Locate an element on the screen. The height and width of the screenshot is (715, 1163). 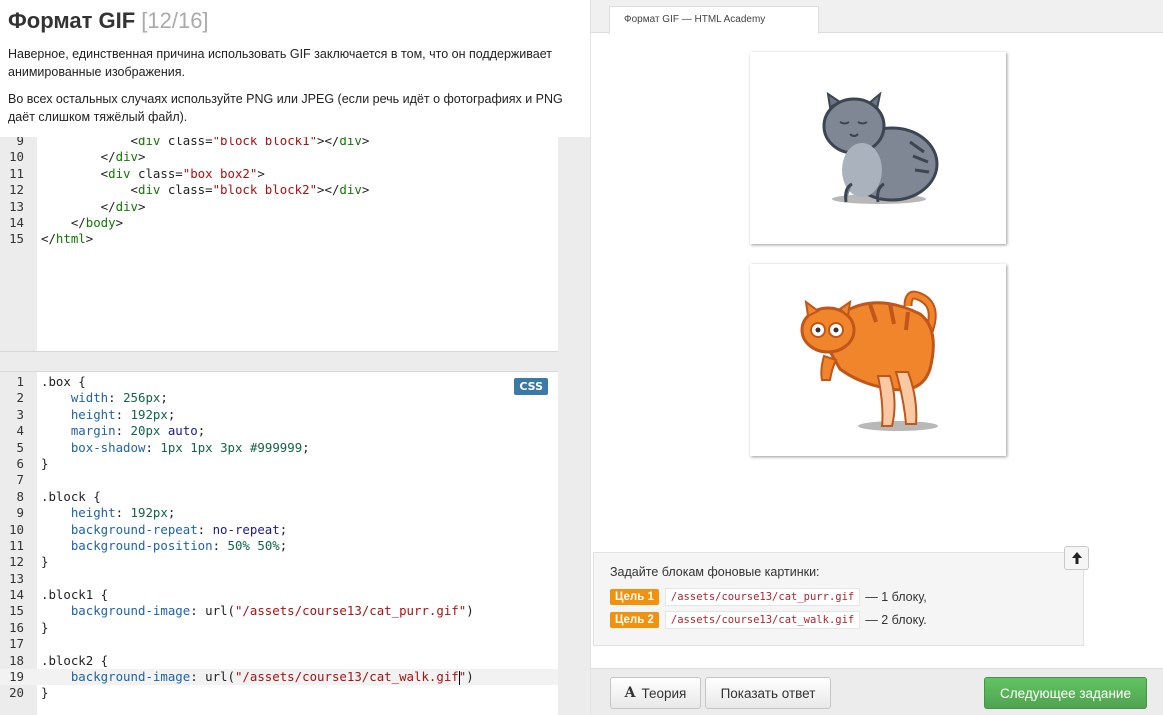
line-number: 4 is located at coordinates (20, 431).